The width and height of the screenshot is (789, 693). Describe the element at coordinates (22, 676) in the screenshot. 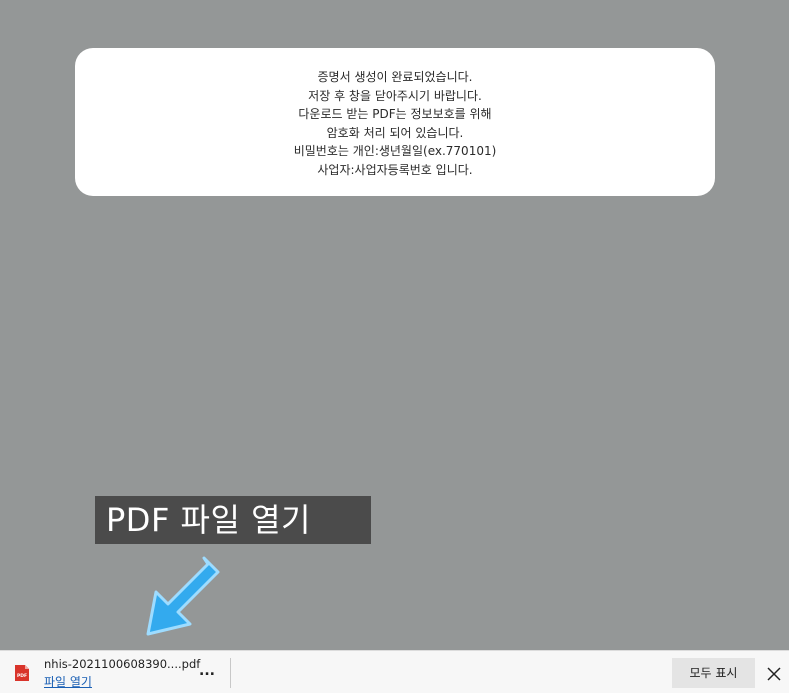

I see `svg-text: PDF` at that location.